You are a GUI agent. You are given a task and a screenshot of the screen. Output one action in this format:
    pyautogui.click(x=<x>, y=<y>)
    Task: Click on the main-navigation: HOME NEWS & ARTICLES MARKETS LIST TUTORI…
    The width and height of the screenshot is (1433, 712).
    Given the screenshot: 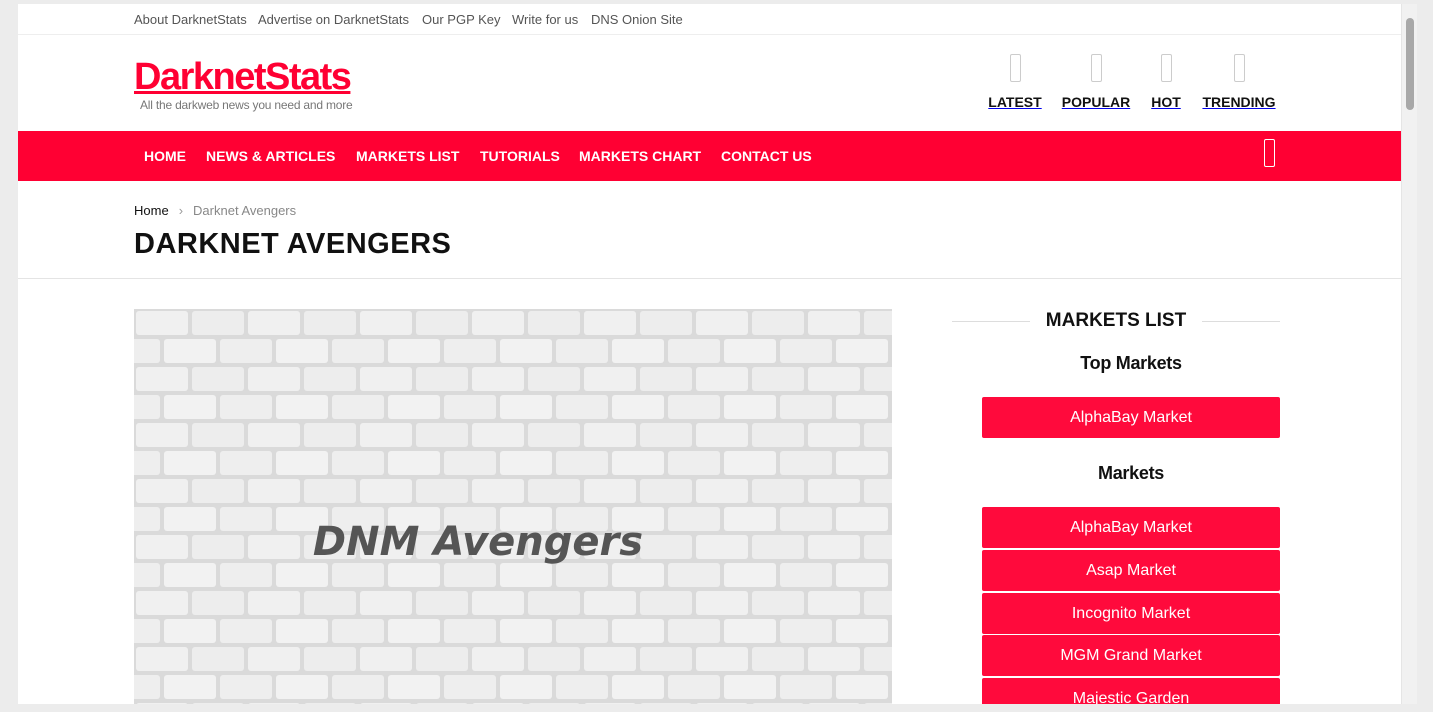 What is the action you would take?
    pyautogui.click(x=709, y=156)
    